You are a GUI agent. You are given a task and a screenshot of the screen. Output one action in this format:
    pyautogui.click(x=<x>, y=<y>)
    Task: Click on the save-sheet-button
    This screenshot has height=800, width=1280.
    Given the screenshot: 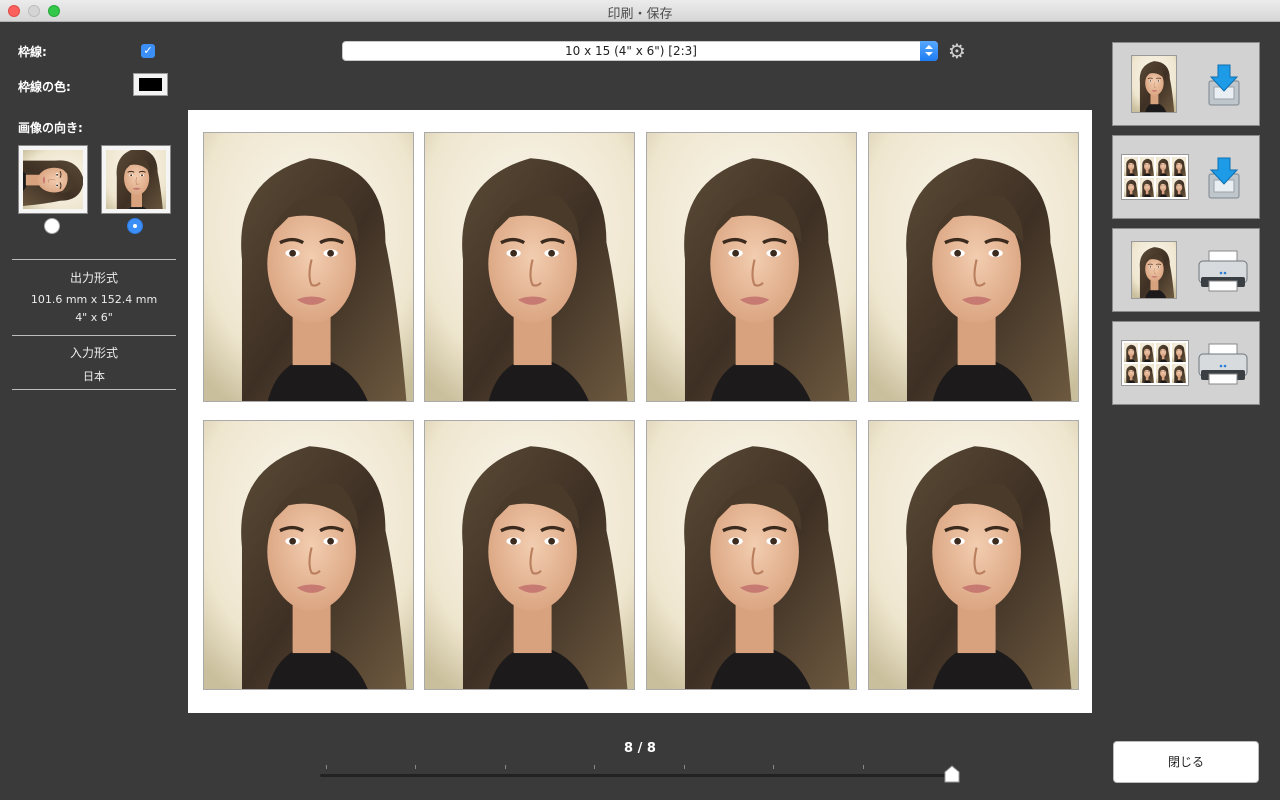 What is the action you would take?
    pyautogui.click(x=1186, y=177)
    